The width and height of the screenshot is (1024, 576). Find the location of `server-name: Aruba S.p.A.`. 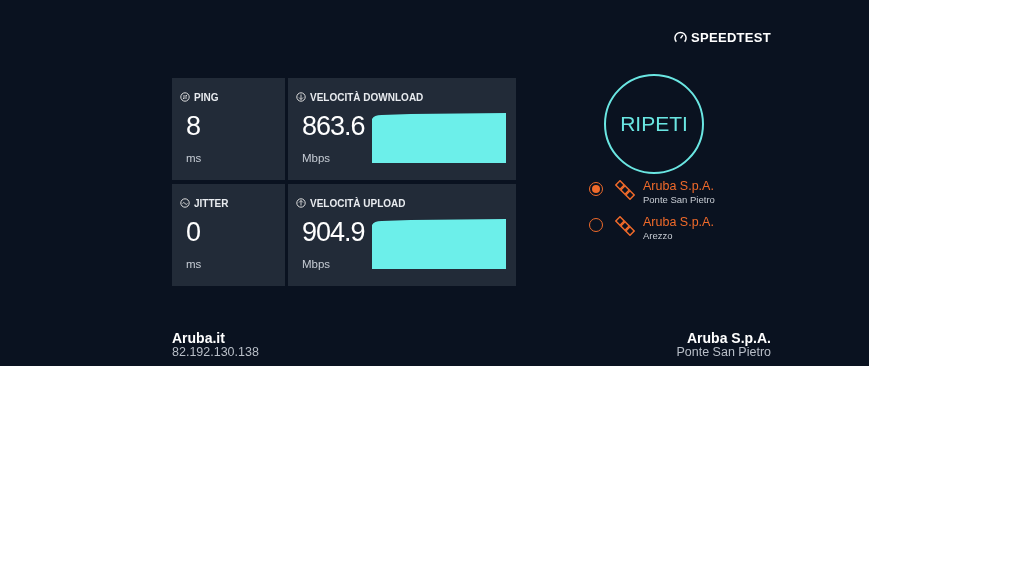

server-name: Aruba S.p.A. is located at coordinates (728, 338).